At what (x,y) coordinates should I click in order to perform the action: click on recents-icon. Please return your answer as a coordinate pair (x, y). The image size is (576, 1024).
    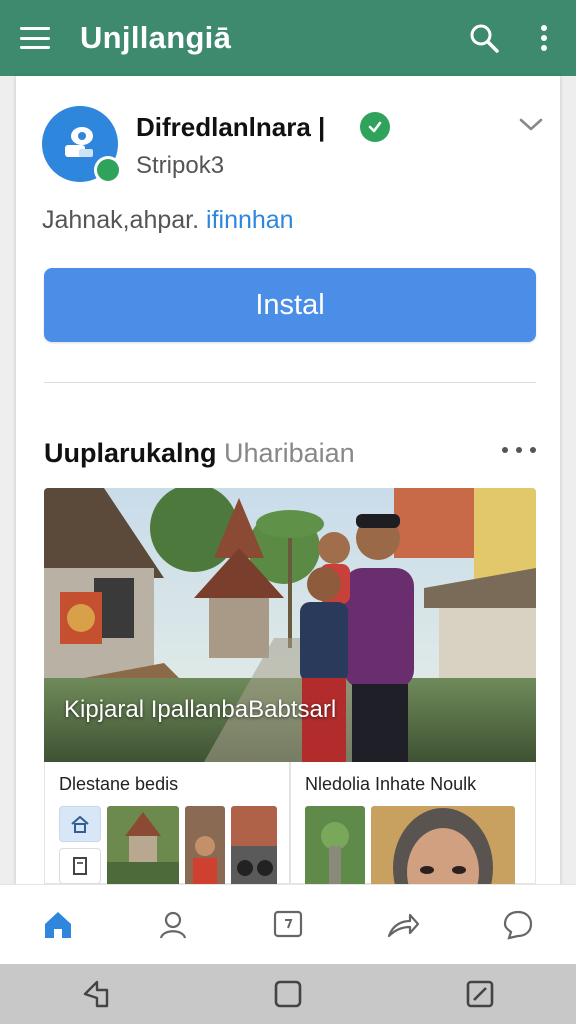
    Looking at the image, I should click on (480, 994).